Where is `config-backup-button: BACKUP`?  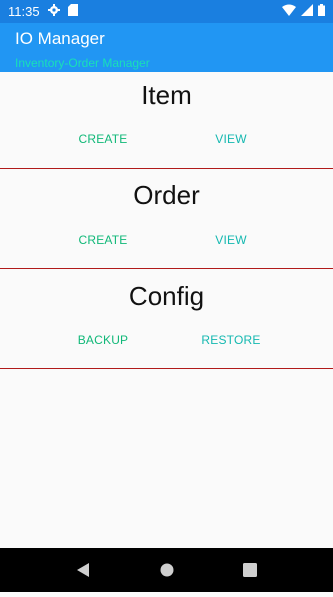
config-backup-button: BACKUP is located at coordinates (103, 340).